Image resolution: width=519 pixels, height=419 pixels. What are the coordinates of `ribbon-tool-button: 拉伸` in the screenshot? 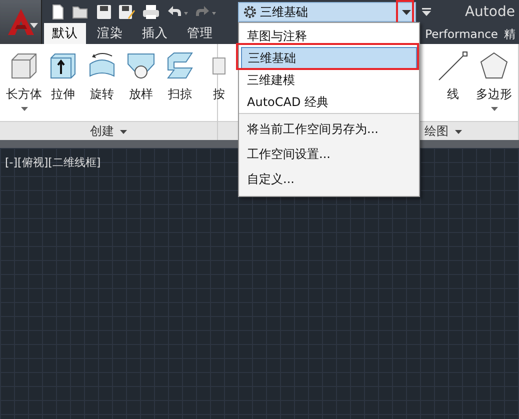 It's located at (63, 85).